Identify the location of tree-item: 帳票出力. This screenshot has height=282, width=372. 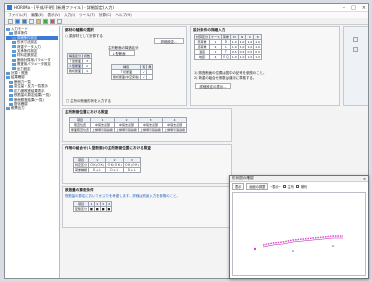
(32, 108).